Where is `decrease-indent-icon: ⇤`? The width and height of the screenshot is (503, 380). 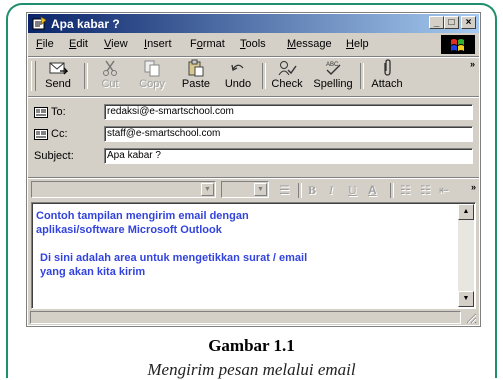
decrease-indent-icon: ⇤ is located at coordinates (444, 190).